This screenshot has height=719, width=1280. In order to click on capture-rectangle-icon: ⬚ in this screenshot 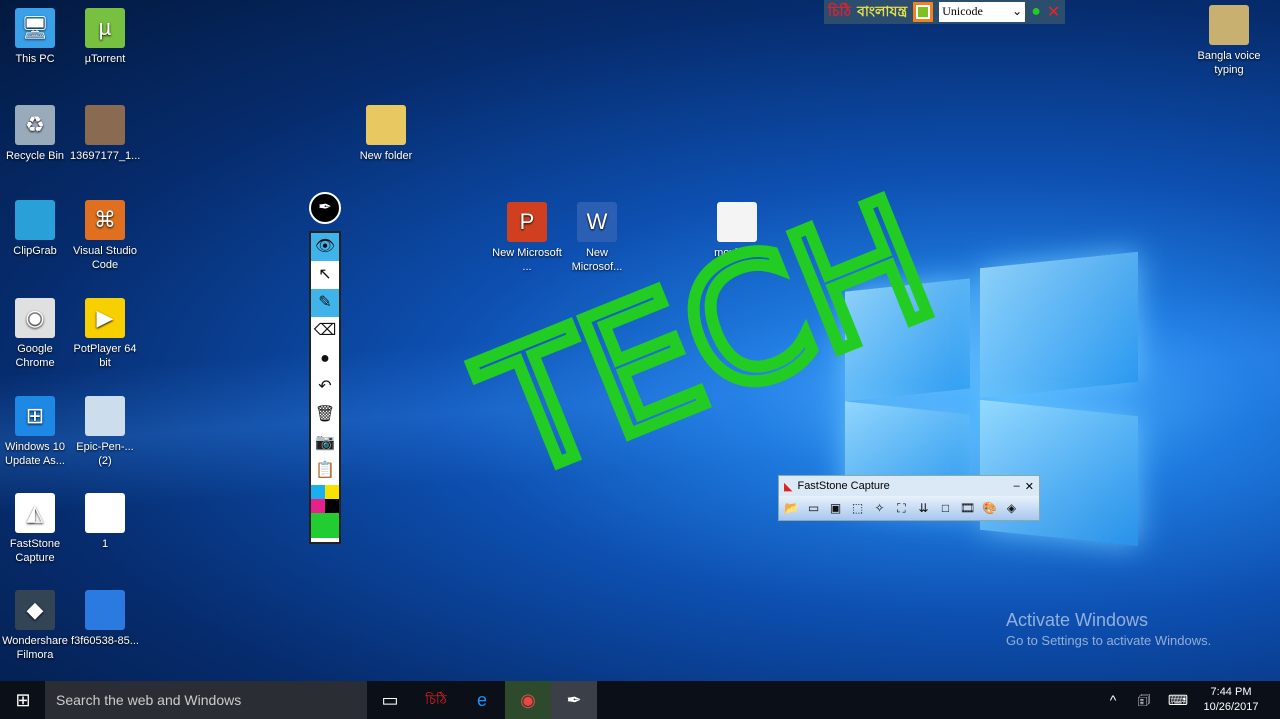, I will do `click(857, 508)`.